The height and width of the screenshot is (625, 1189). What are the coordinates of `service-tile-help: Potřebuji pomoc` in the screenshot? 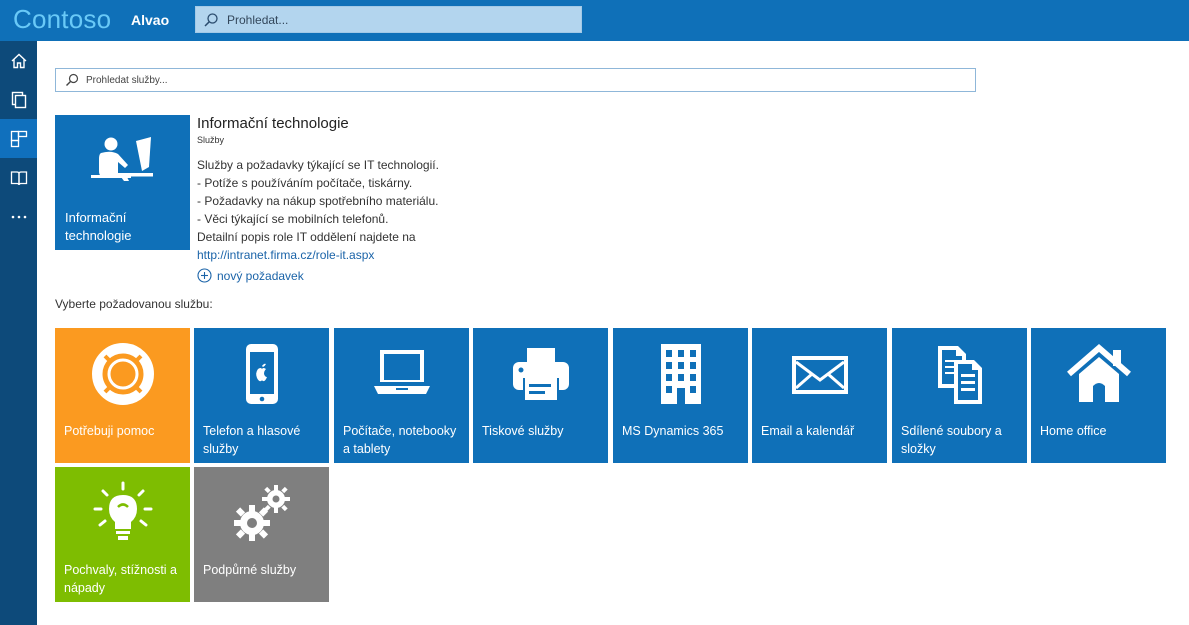 It's located at (122, 395).